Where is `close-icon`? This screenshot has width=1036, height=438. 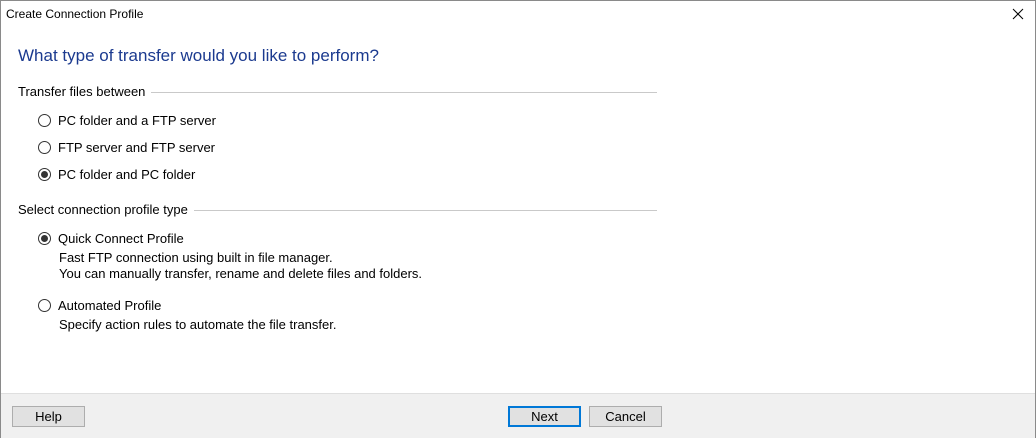 close-icon is located at coordinates (1018, 14).